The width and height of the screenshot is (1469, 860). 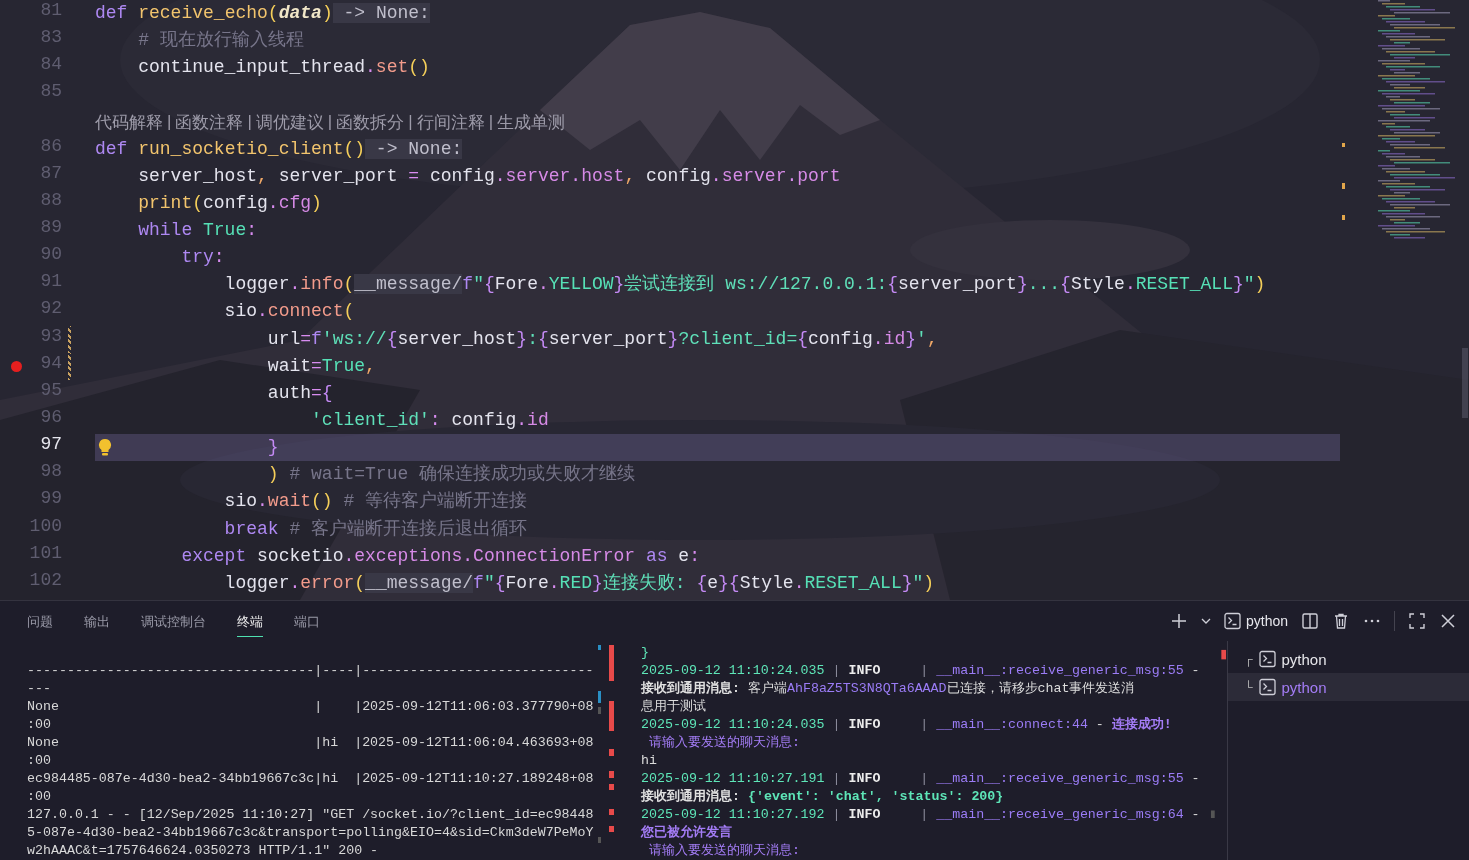 I want to click on maximize-icon, so click(x=1417, y=621).